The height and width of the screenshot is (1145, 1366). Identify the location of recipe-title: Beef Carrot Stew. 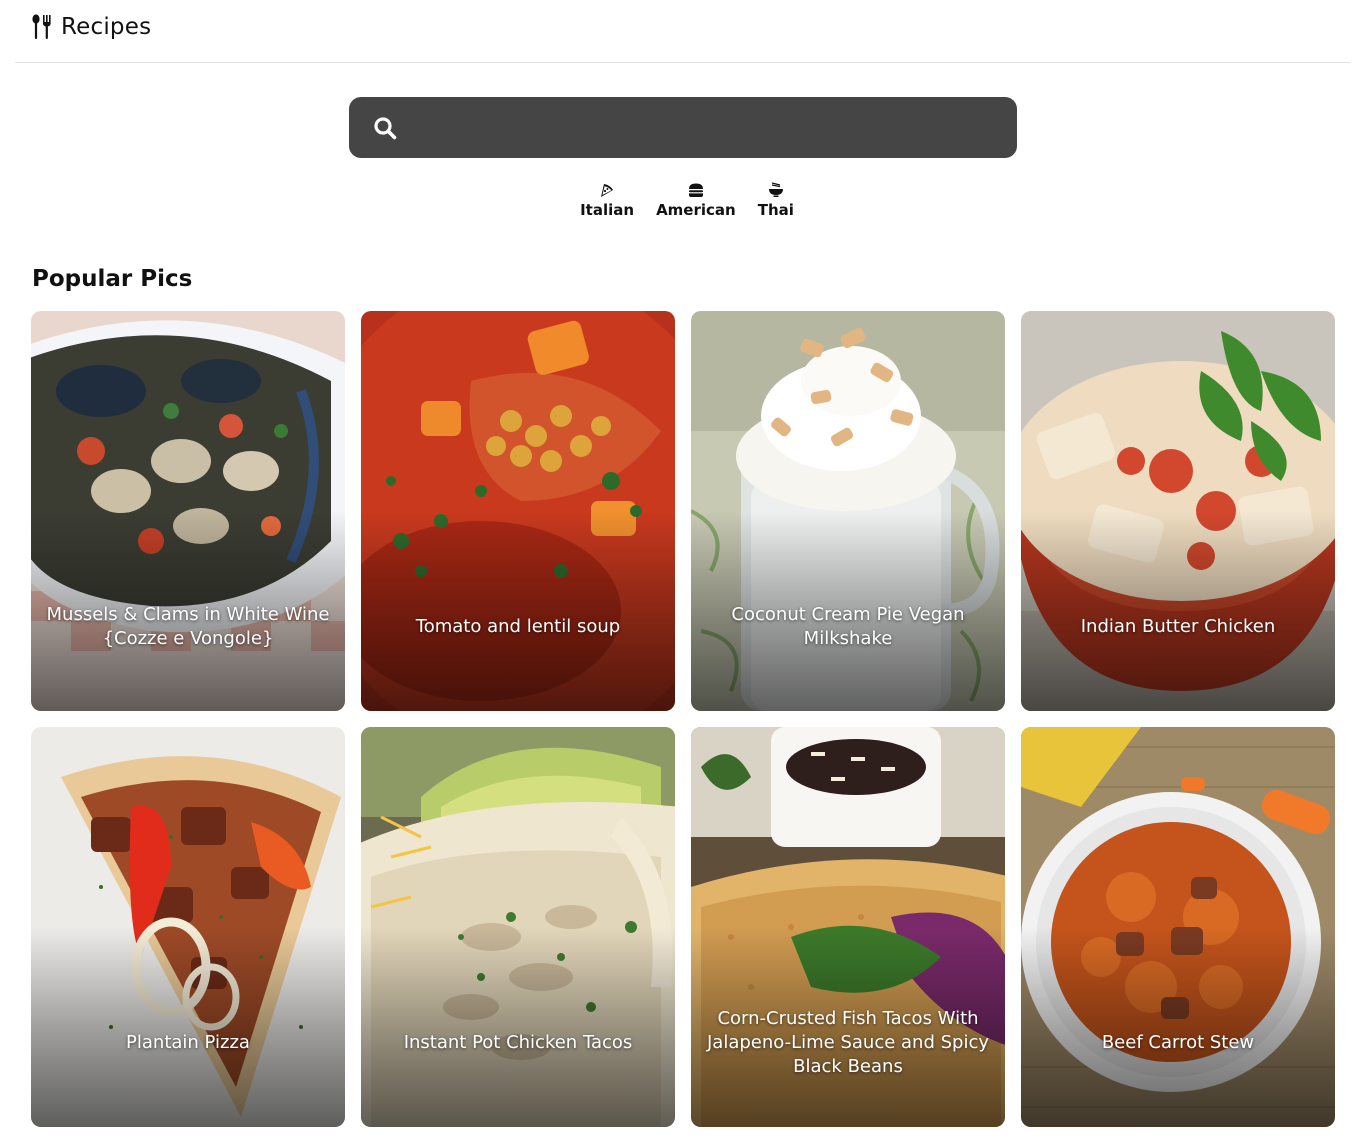
(1178, 1042).